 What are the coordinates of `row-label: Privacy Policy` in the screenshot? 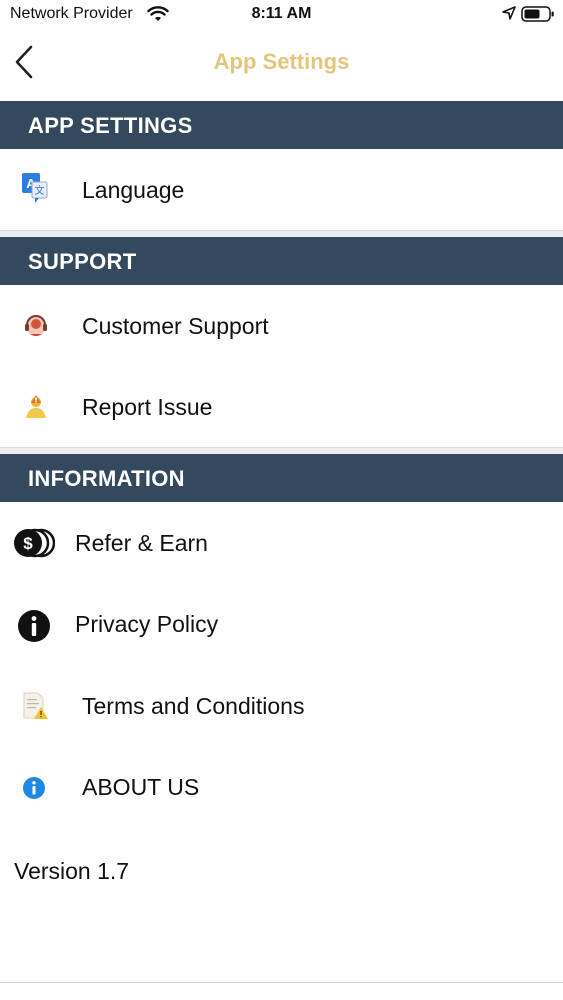 It's located at (147, 624).